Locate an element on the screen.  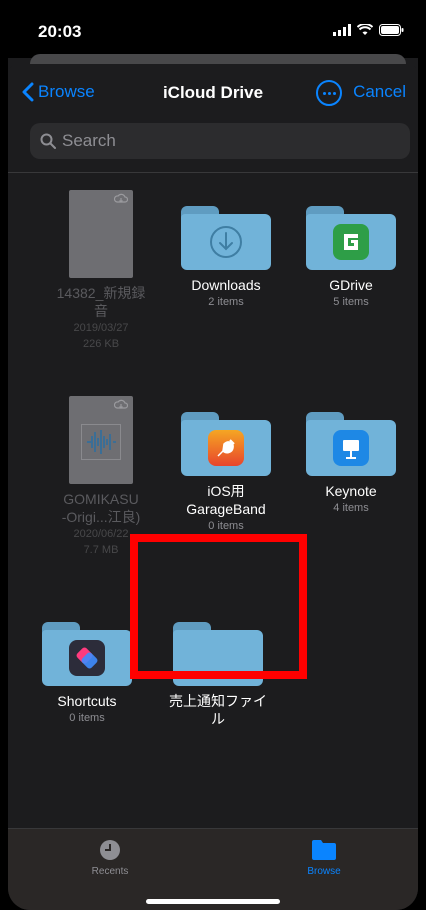
home-indicator is located at coordinates (213, 901).